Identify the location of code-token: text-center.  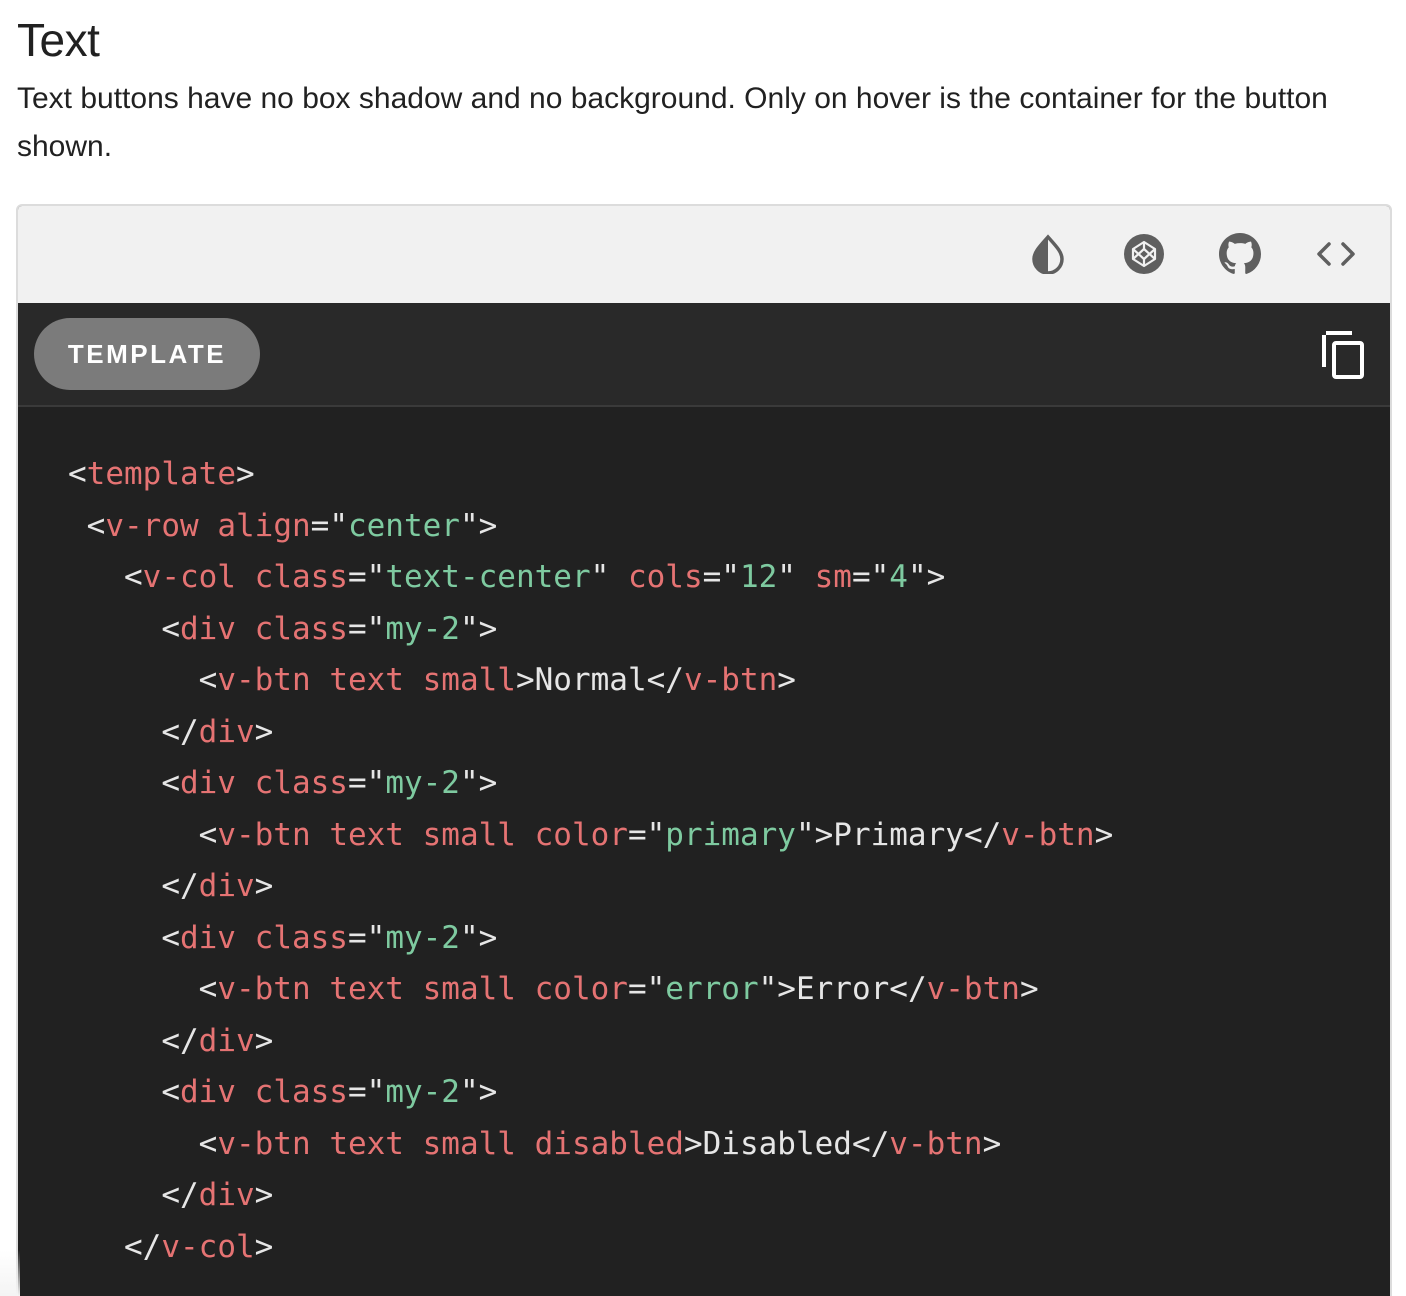
(488, 577).